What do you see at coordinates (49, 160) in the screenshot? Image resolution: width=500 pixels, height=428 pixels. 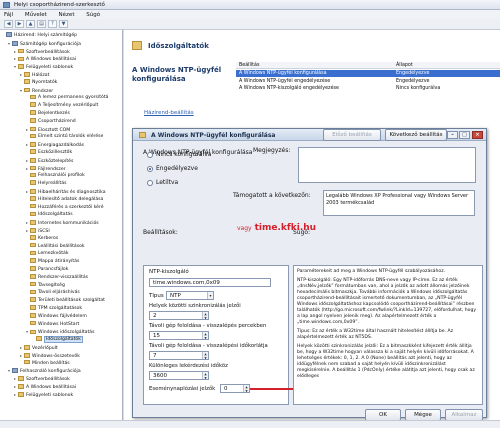 I see `tree-item: ▸ Eszköztelepítés` at bounding box center [49, 160].